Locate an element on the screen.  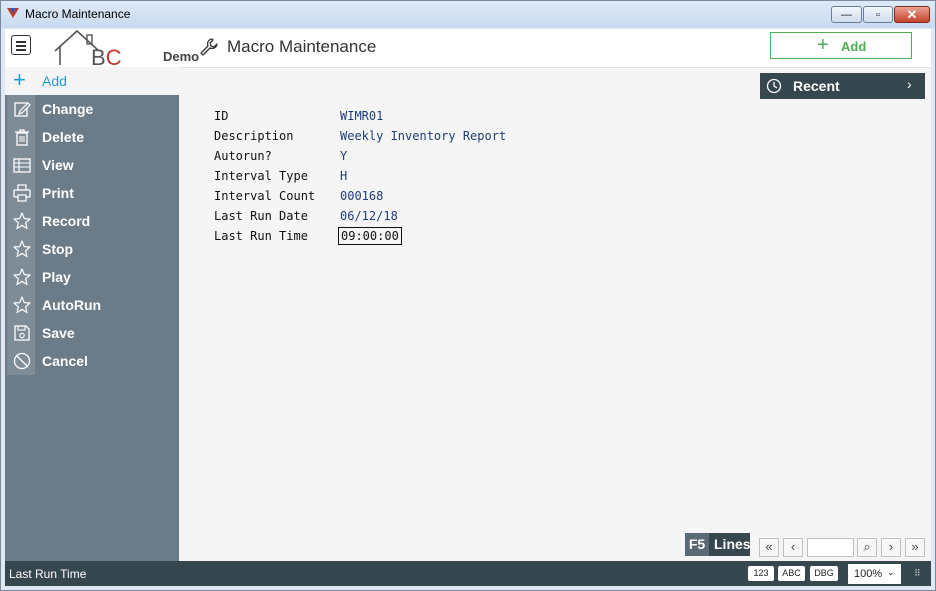
page-search-button: ⌕ is located at coordinates (867, 547).